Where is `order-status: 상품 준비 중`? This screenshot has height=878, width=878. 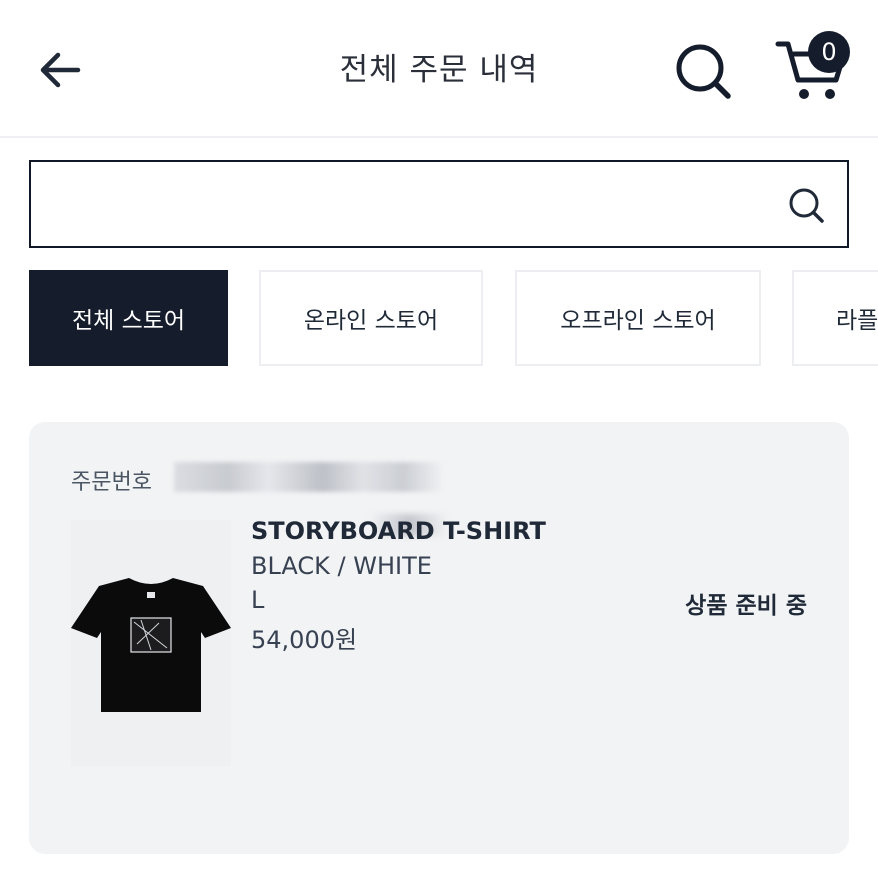
order-status: 상품 준비 중 is located at coordinates (746, 606).